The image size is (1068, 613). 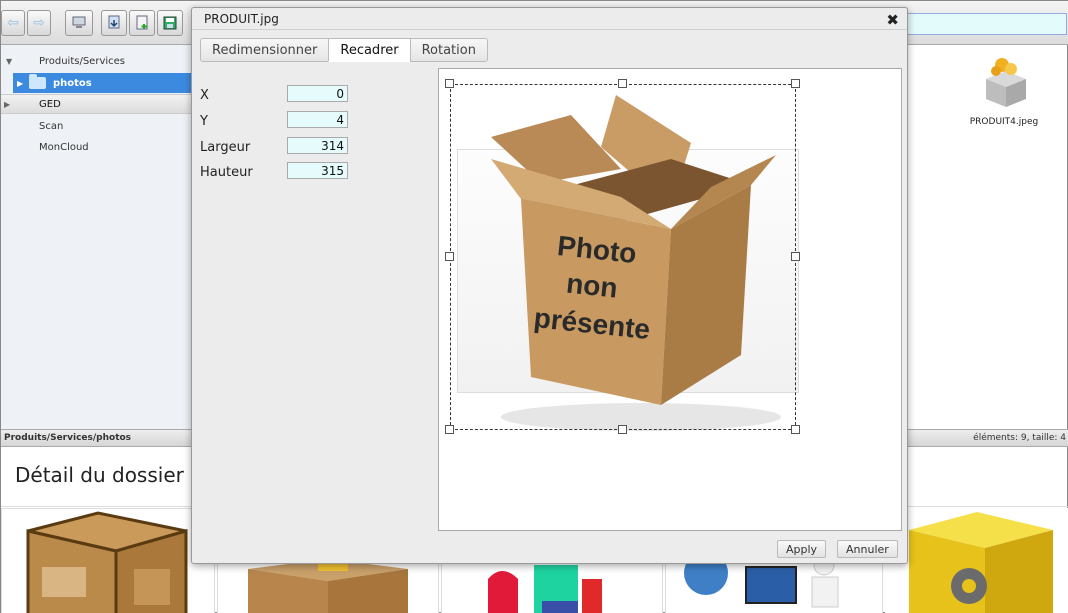 I want to click on crop-handle-w, so click(x=449, y=256).